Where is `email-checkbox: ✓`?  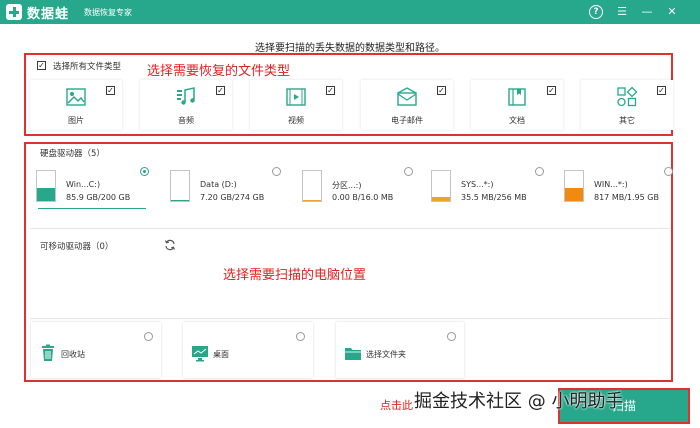
email-checkbox: ✓ is located at coordinates (441, 90).